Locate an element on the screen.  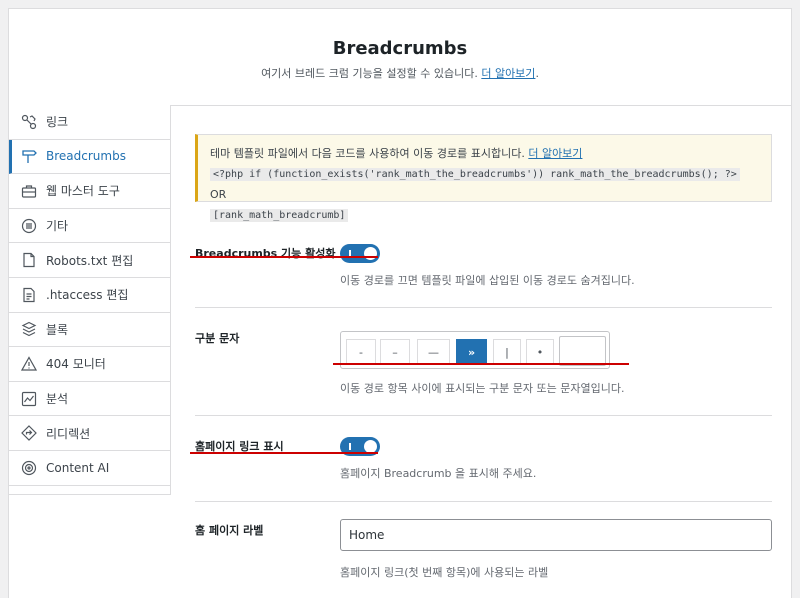
sidebar-item-htaccess: .htaccess 편집 is located at coordinates (89, 295).